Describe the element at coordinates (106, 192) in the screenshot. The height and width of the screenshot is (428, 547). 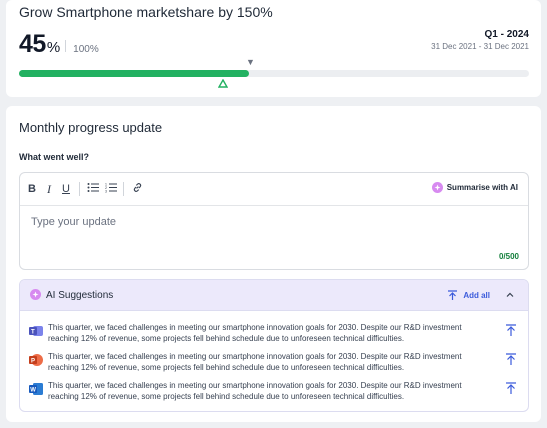
I see `svg-text: 3` at that location.